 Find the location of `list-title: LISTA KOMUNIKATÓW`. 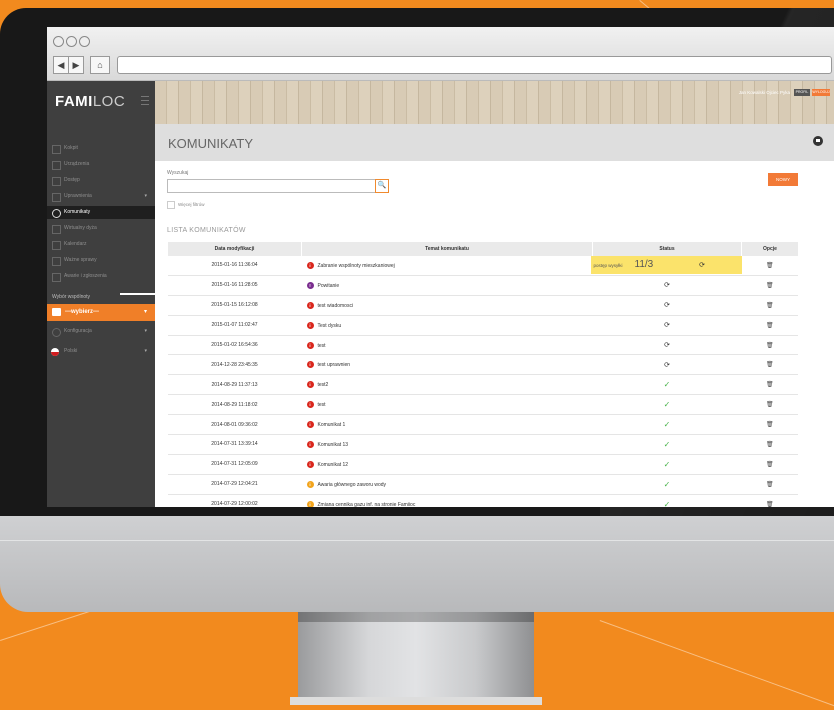

list-title: LISTA KOMUNIKATÓW is located at coordinates (206, 230).